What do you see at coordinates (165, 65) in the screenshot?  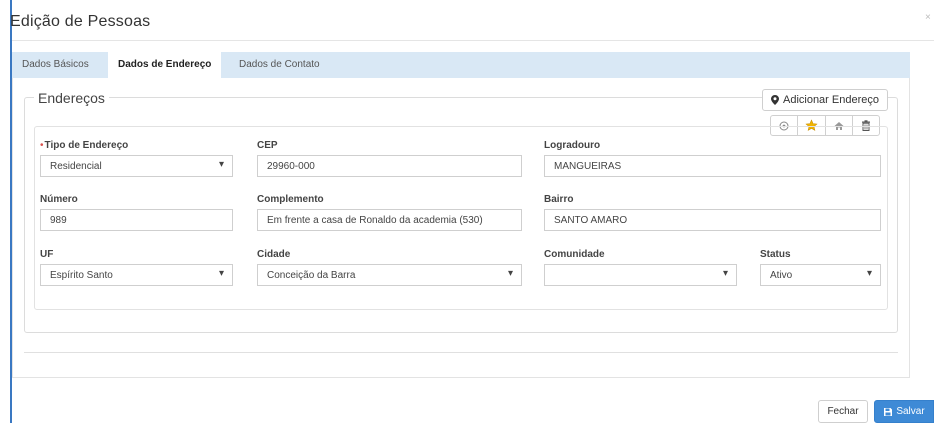 I see `tab-dados-endereco: Dados de Endereço` at bounding box center [165, 65].